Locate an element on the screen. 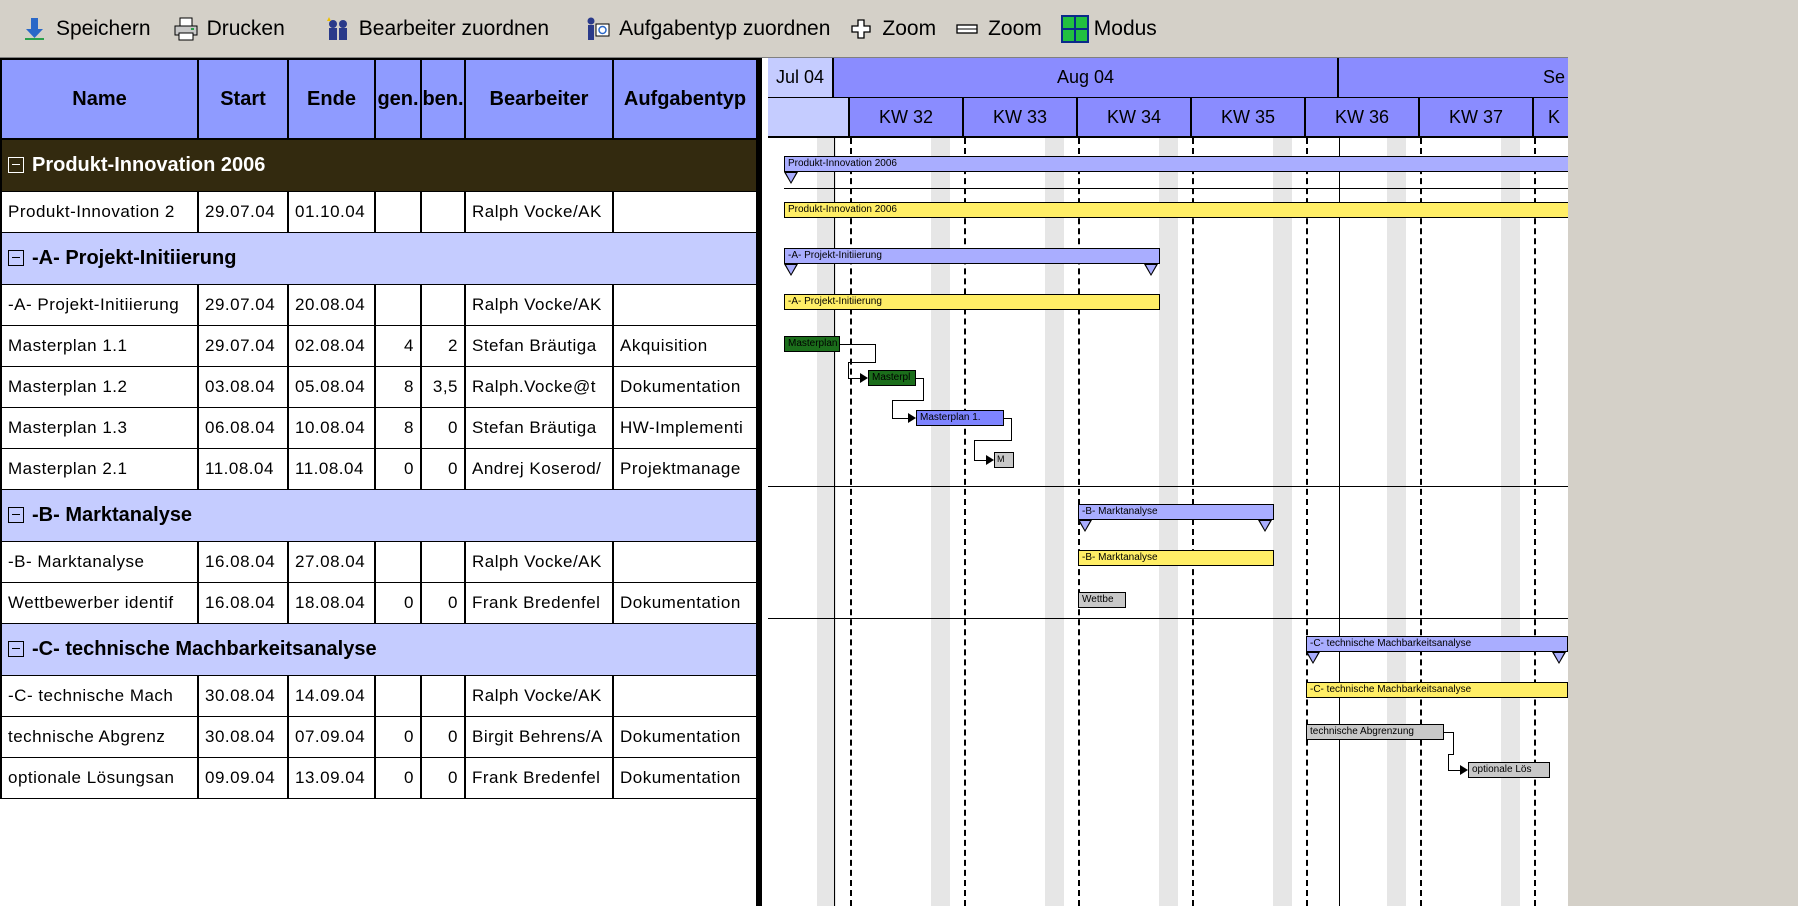 This screenshot has height=906, width=1798. cell-ben: 2 is located at coordinates (443, 345).